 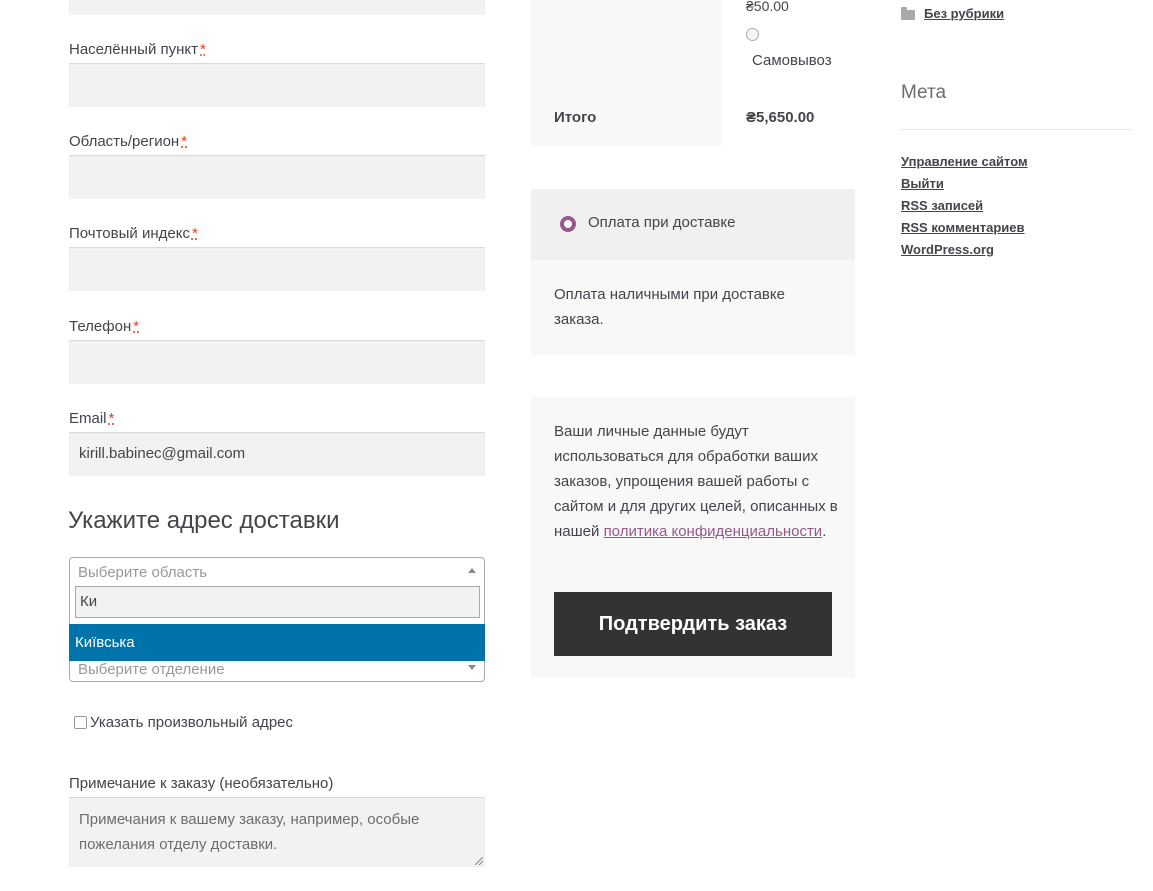 What do you see at coordinates (964, 13) in the screenshot?
I see `category-link: Без рубрики` at bounding box center [964, 13].